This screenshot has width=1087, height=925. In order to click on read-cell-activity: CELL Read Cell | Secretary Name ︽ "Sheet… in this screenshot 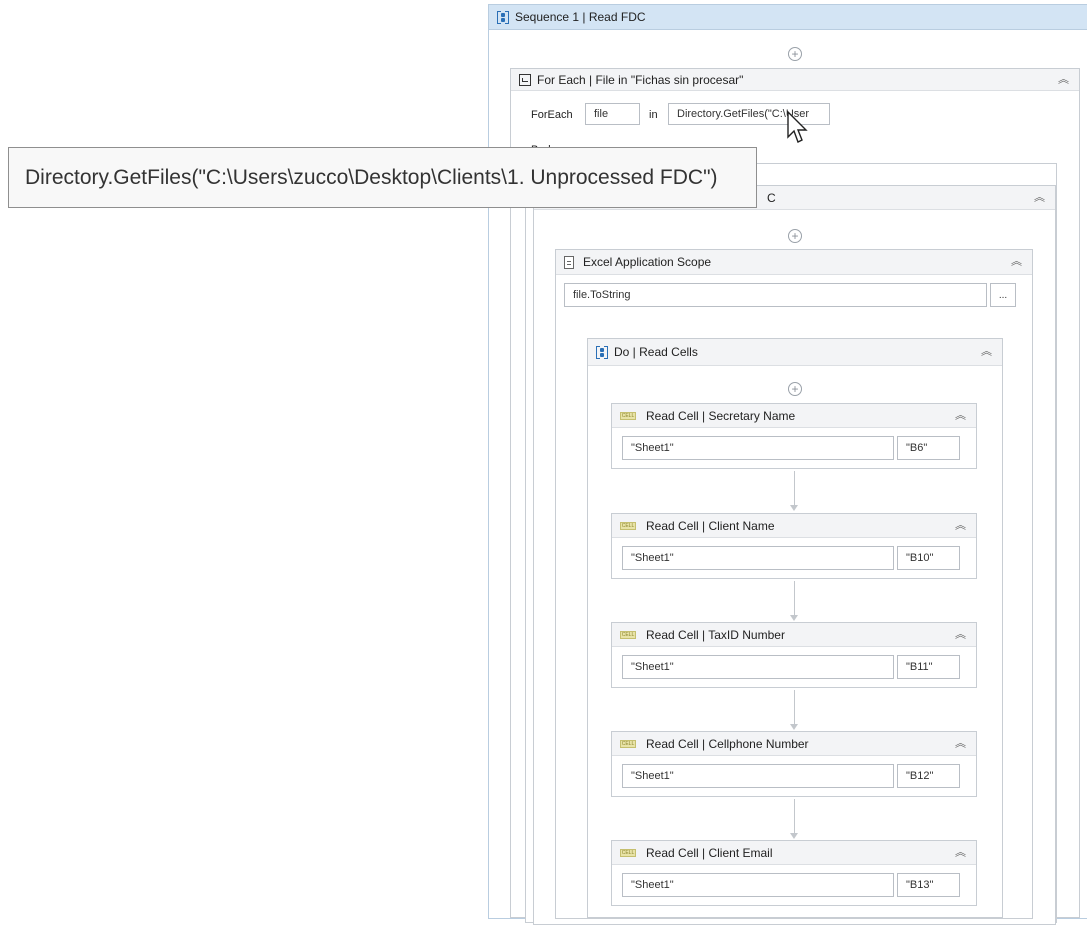, I will do `click(794, 436)`.